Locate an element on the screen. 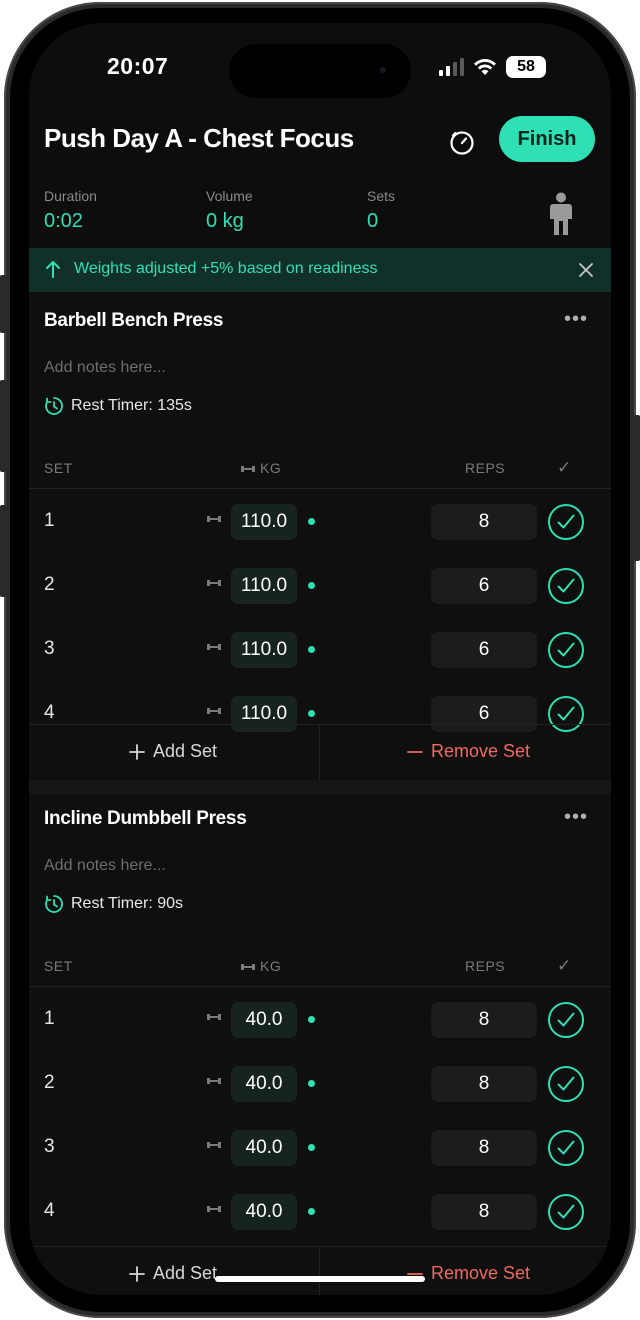 The height and width of the screenshot is (1320, 640). body-figure-button is located at coordinates (561, 216).